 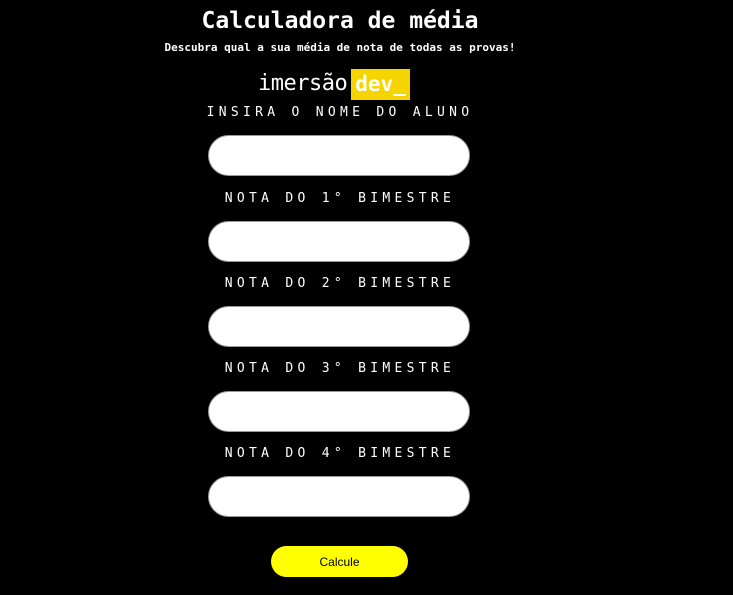 What do you see at coordinates (380, 84) in the screenshot?
I see `logo-tag: dev_` at bounding box center [380, 84].